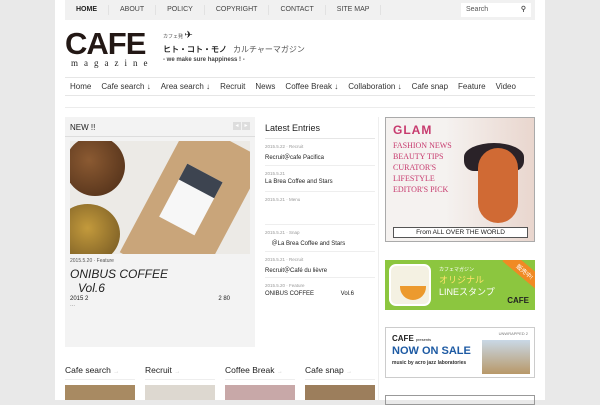  Describe the element at coordinates (374, 86) in the screenshot. I see `nav-collaboration: Collaboration ↓` at that location.